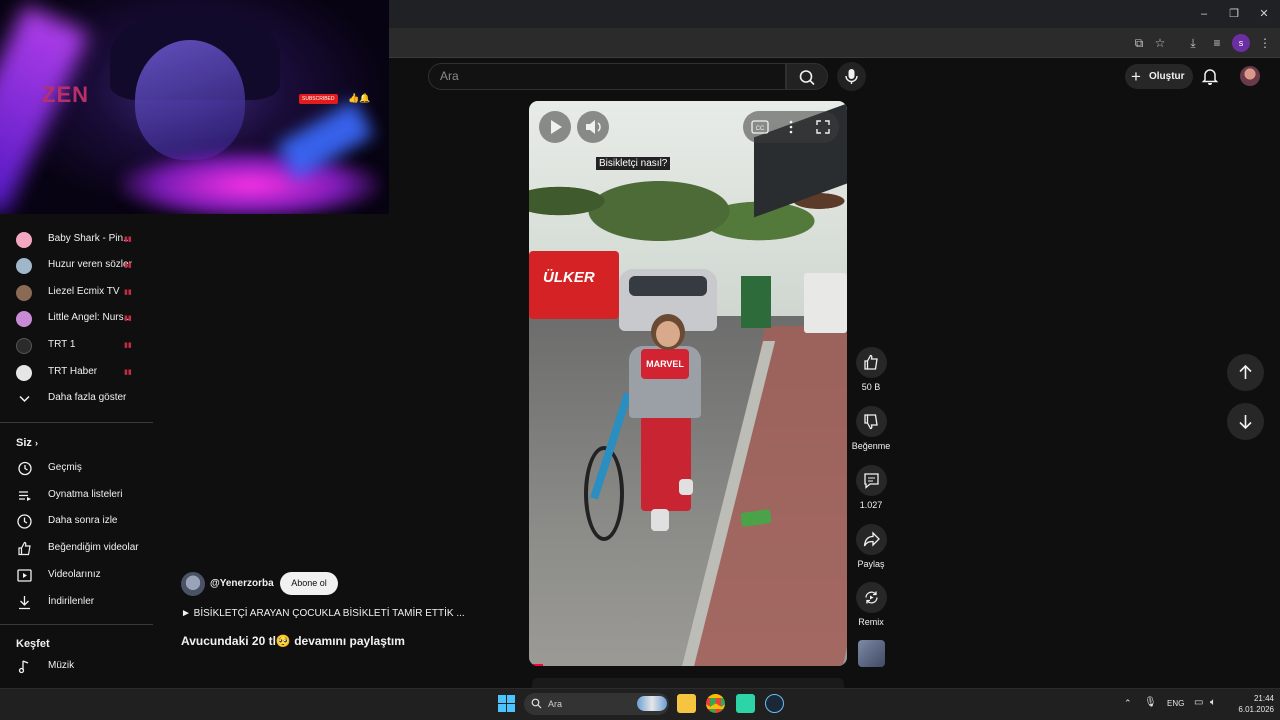 This screenshot has width=1280, height=720. I want to click on sidebar-channel: TRT Haber ▮▮, so click(76, 373).